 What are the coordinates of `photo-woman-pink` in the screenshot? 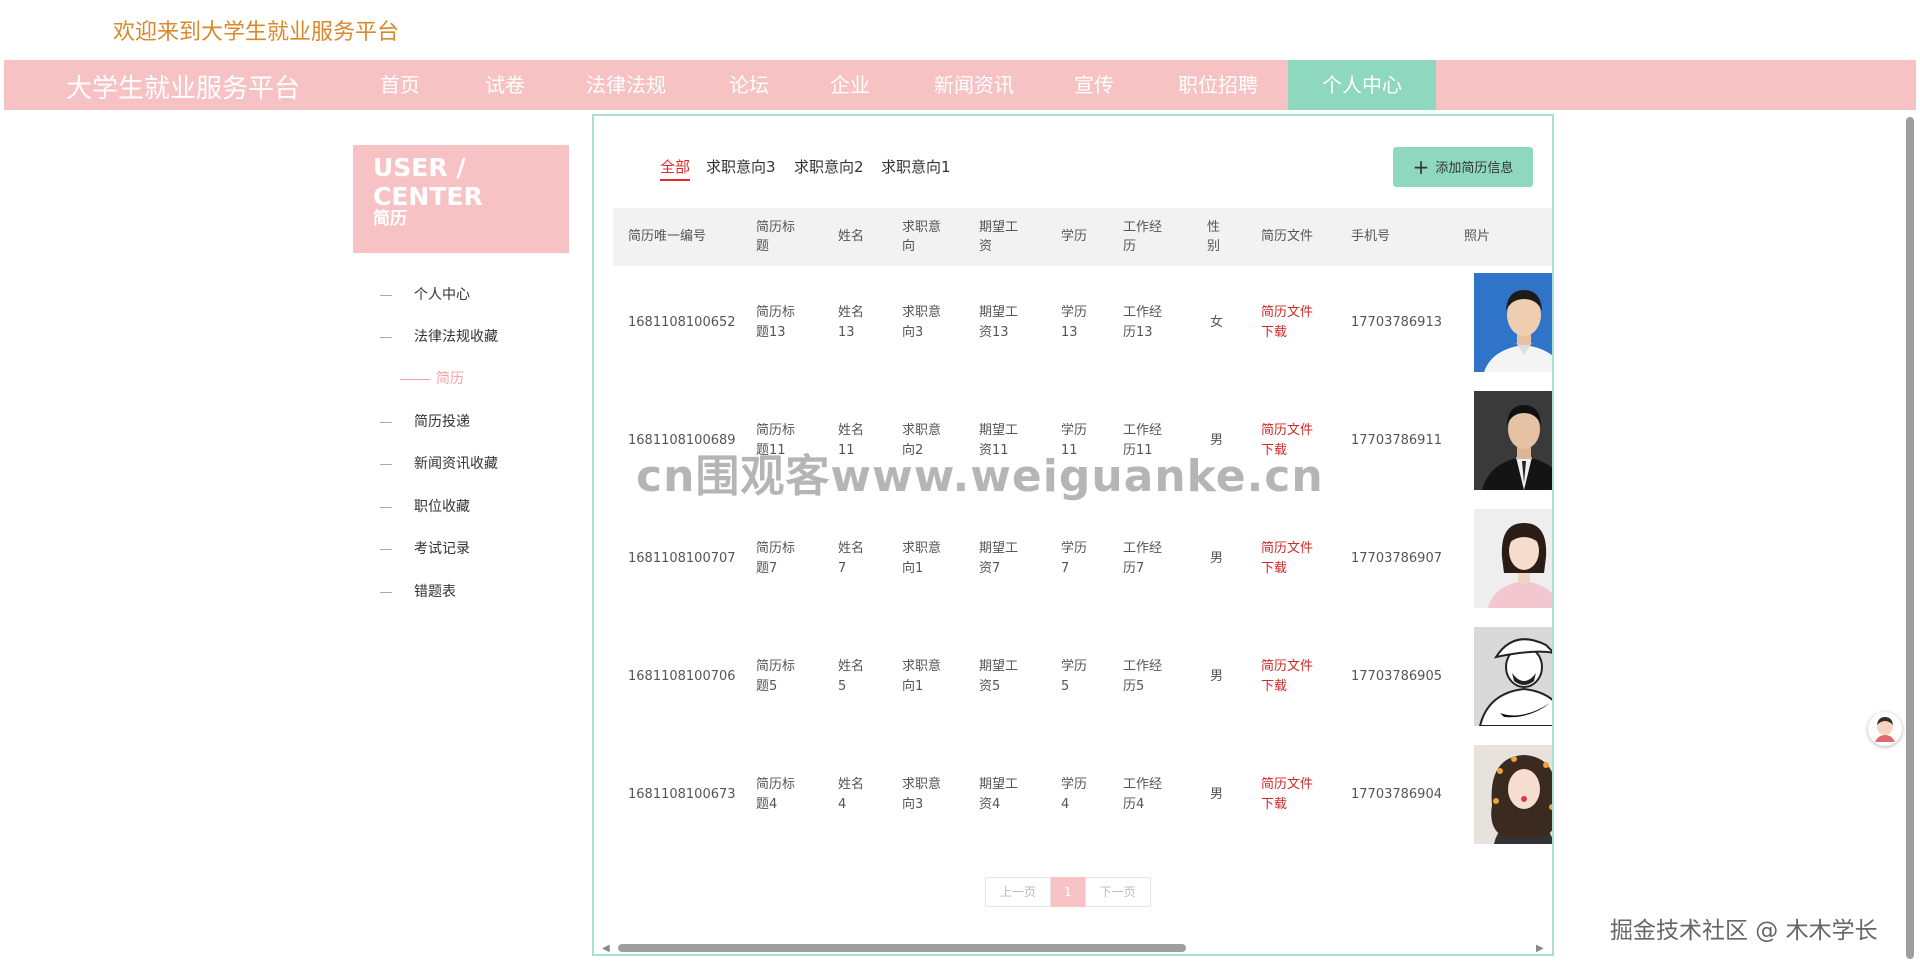 It's located at (1513, 558).